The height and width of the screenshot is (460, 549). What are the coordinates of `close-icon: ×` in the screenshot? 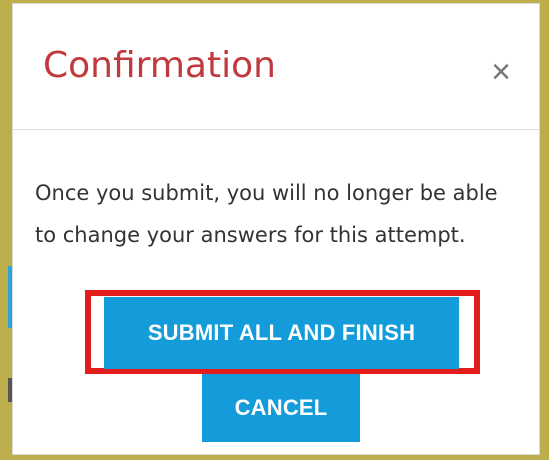 It's located at (501, 72).